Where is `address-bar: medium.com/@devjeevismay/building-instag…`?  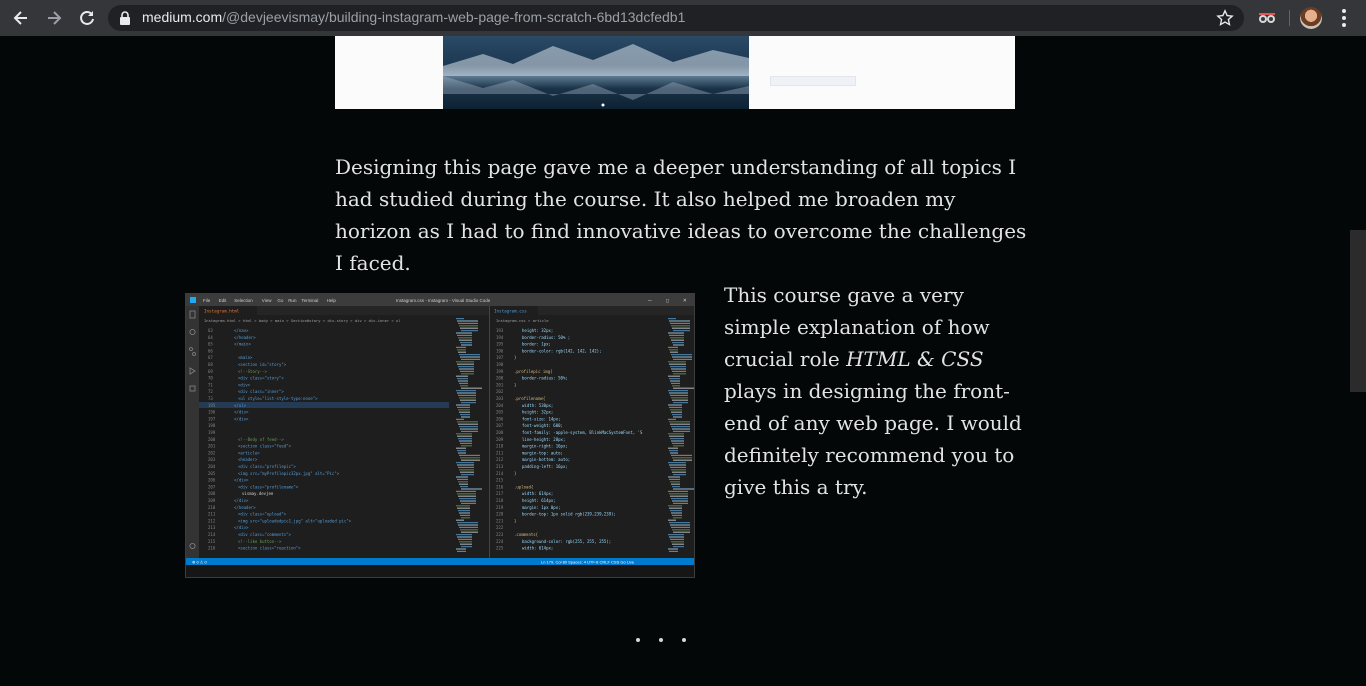
address-bar: medium.com/@devjeevismay/building-instag… is located at coordinates (676, 18).